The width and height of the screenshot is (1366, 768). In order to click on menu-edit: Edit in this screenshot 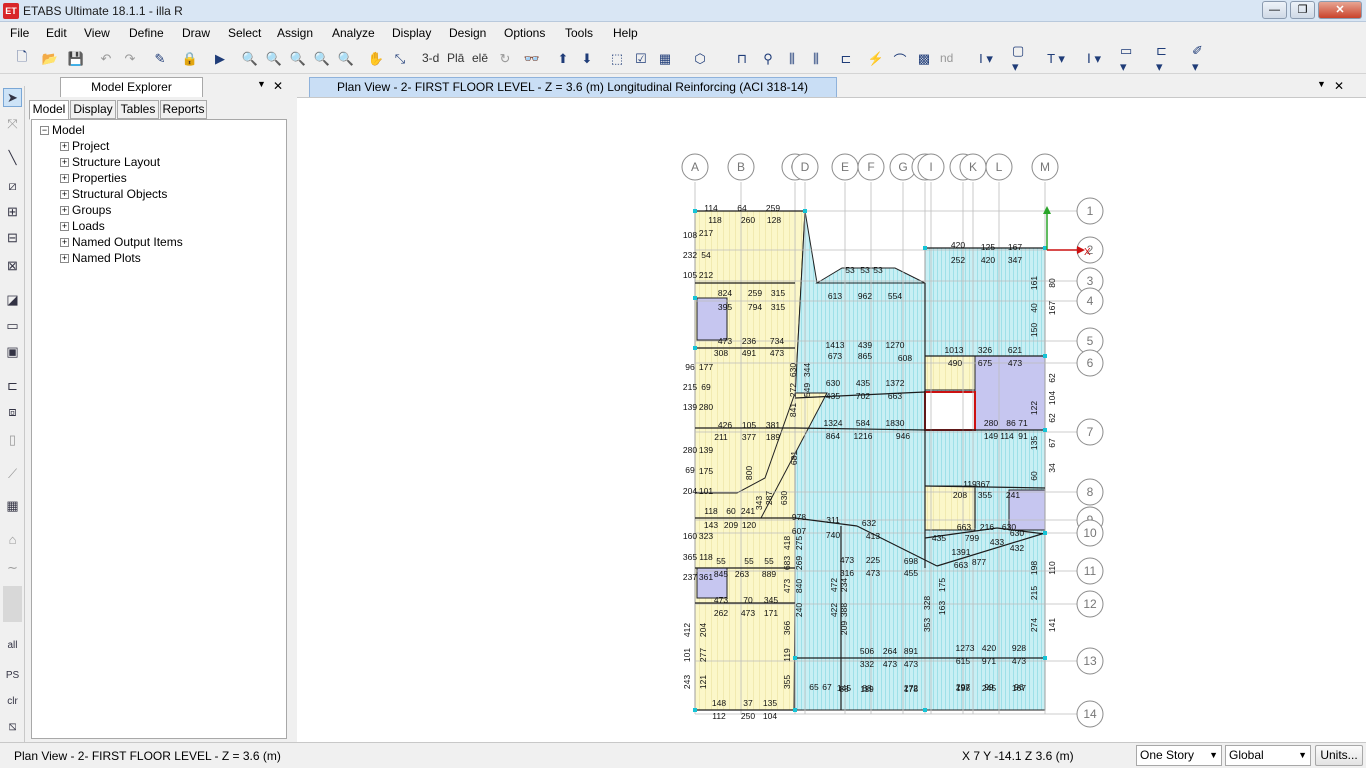, I will do `click(56, 33)`.